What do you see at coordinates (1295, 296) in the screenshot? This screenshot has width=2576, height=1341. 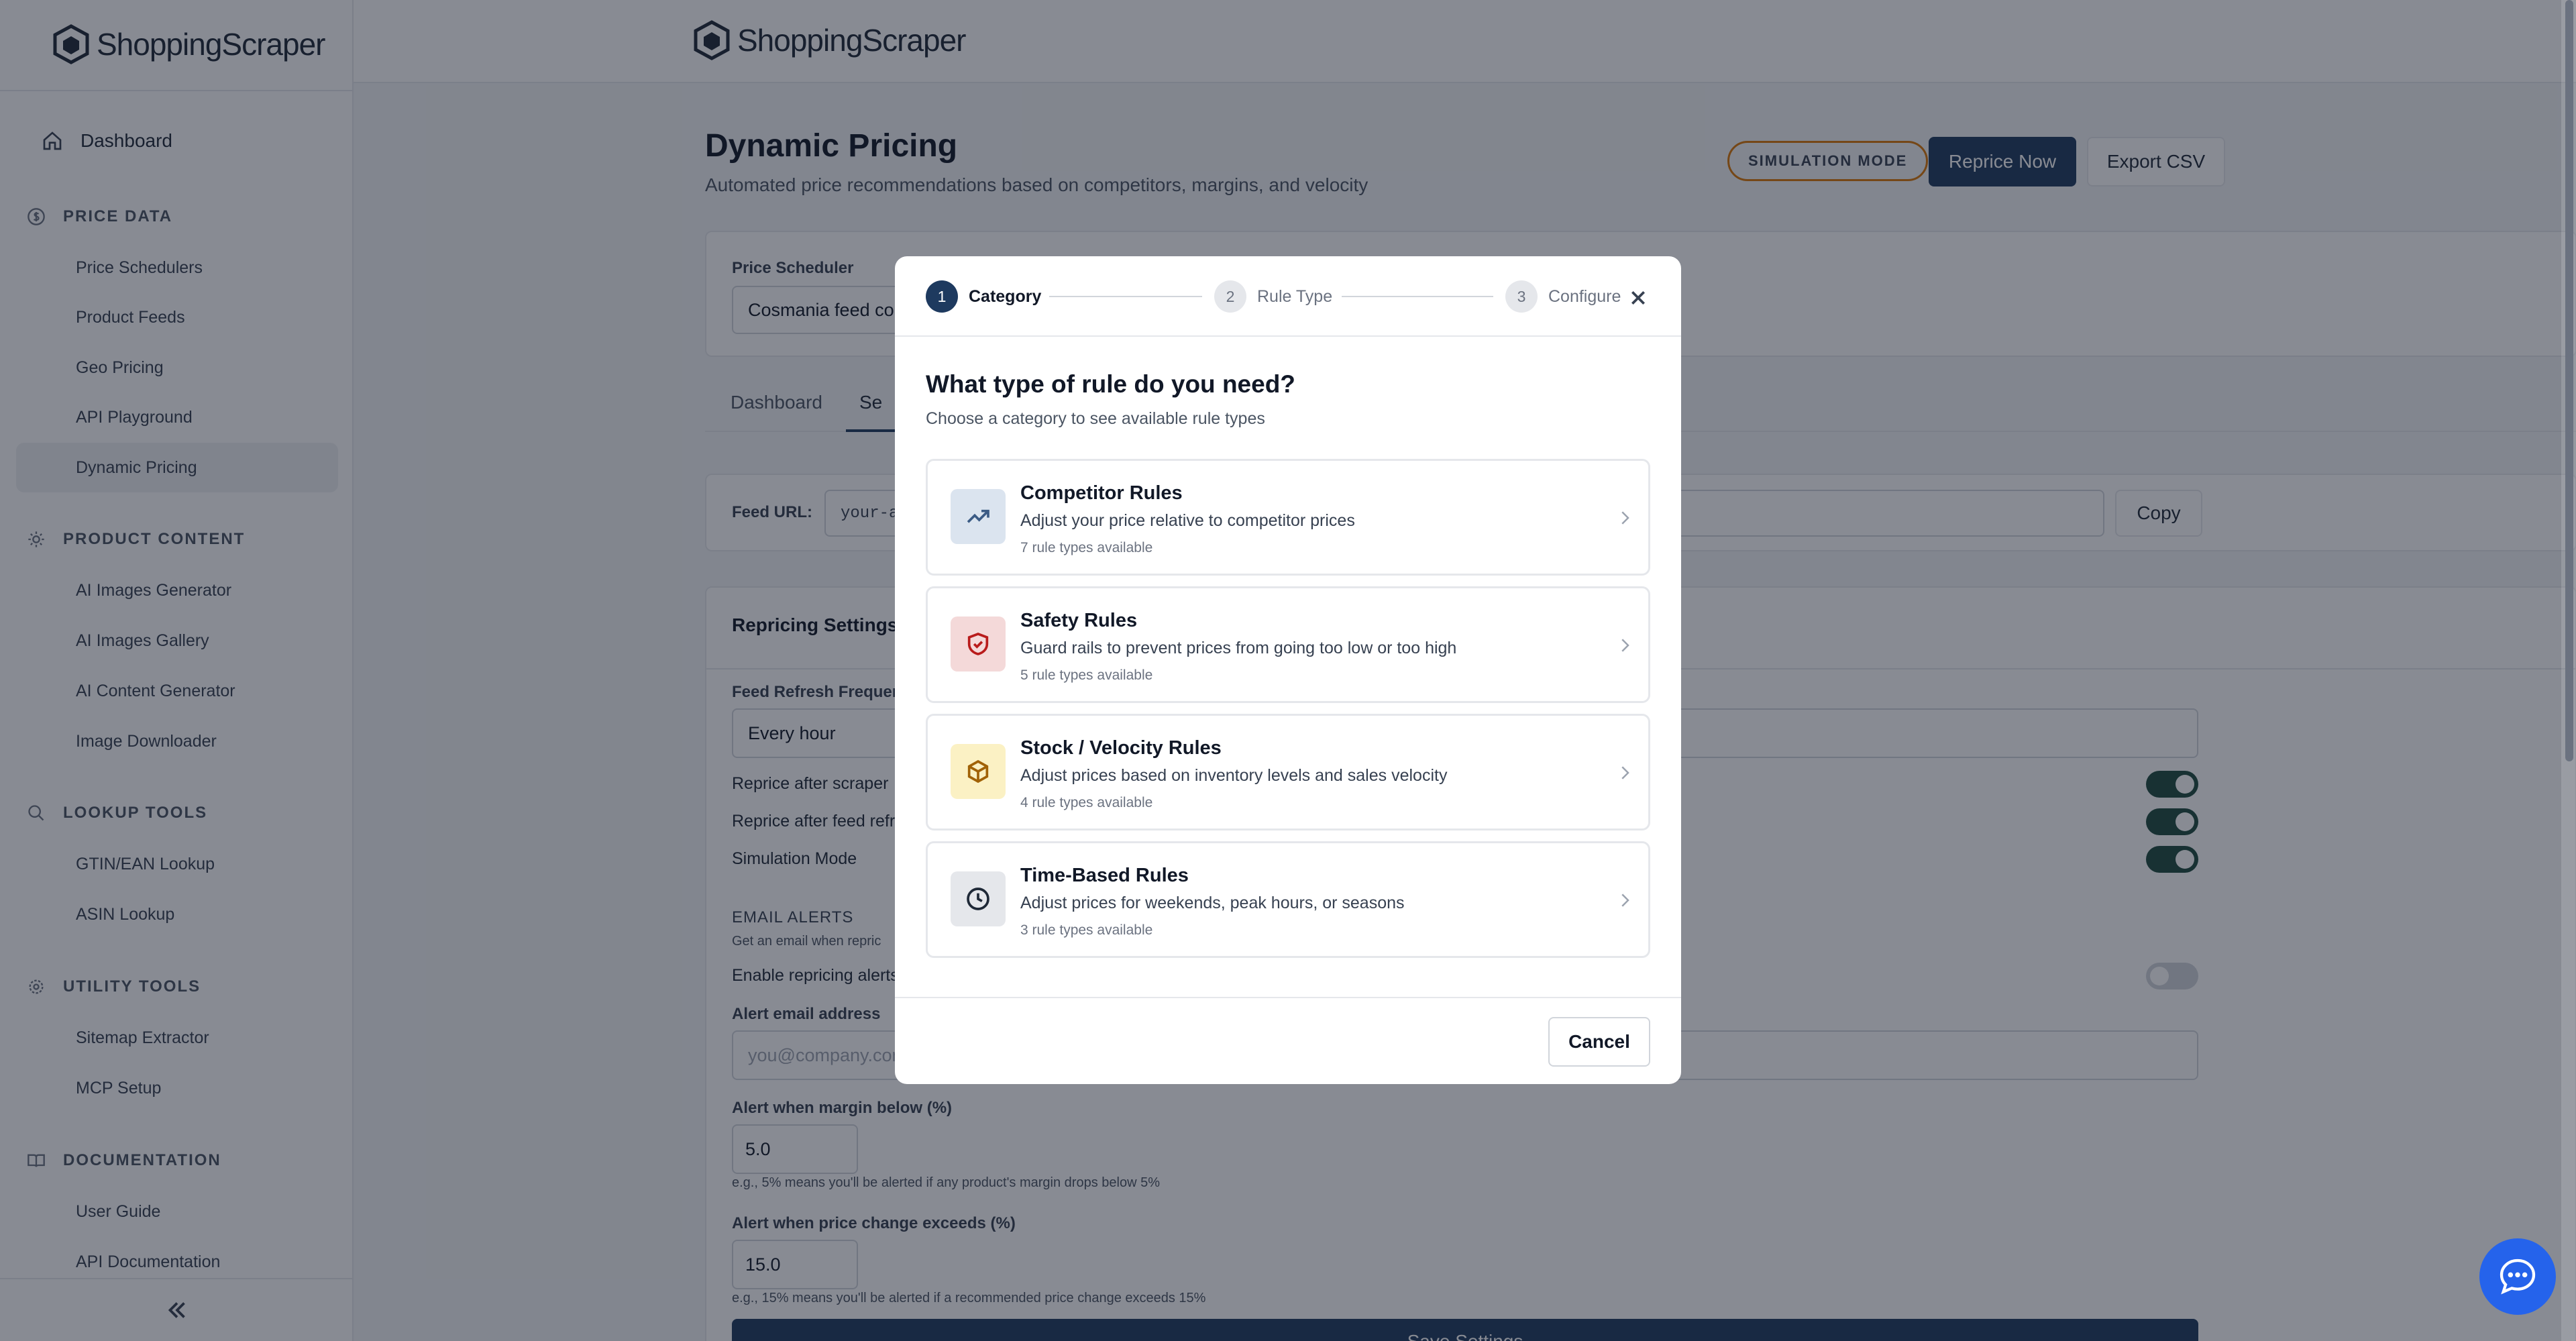 I see `step-label: Rule Type` at bounding box center [1295, 296].